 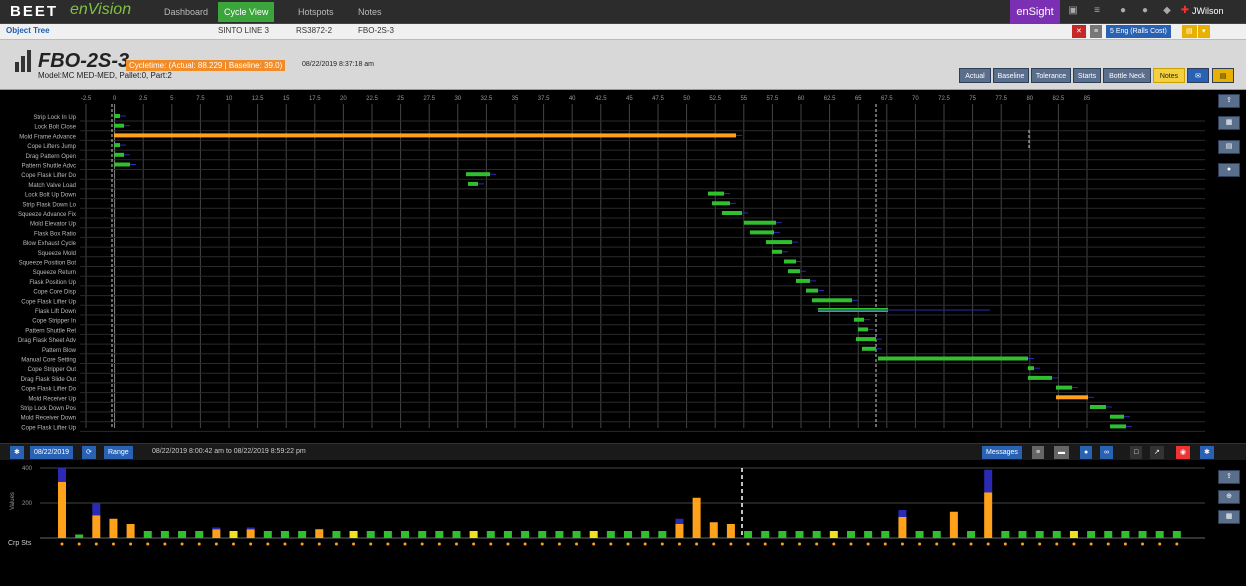 I want to click on x-tick-label: 35, so click(x=515, y=99).